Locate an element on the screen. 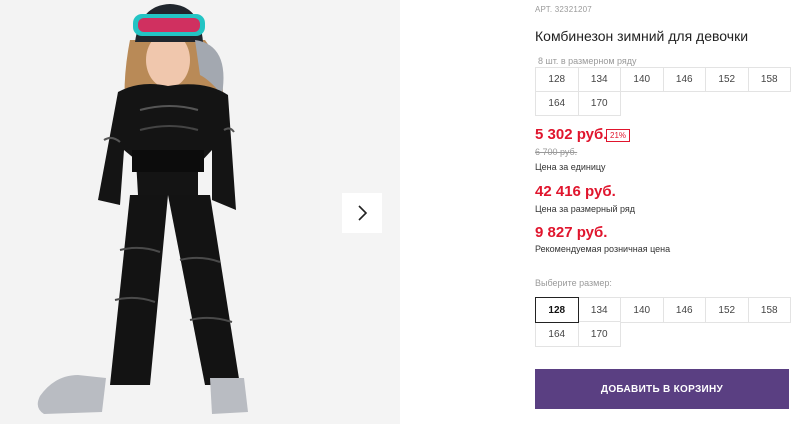  article-number: АРТ. 32321207 is located at coordinates (563, 9).